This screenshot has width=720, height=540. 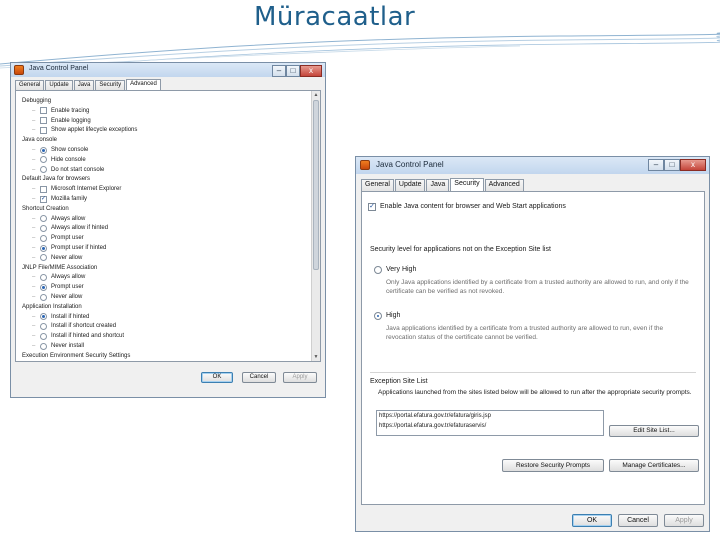 What do you see at coordinates (78, 169) in the screenshot?
I see `tree-label: Do not start console` at bounding box center [78, 169].